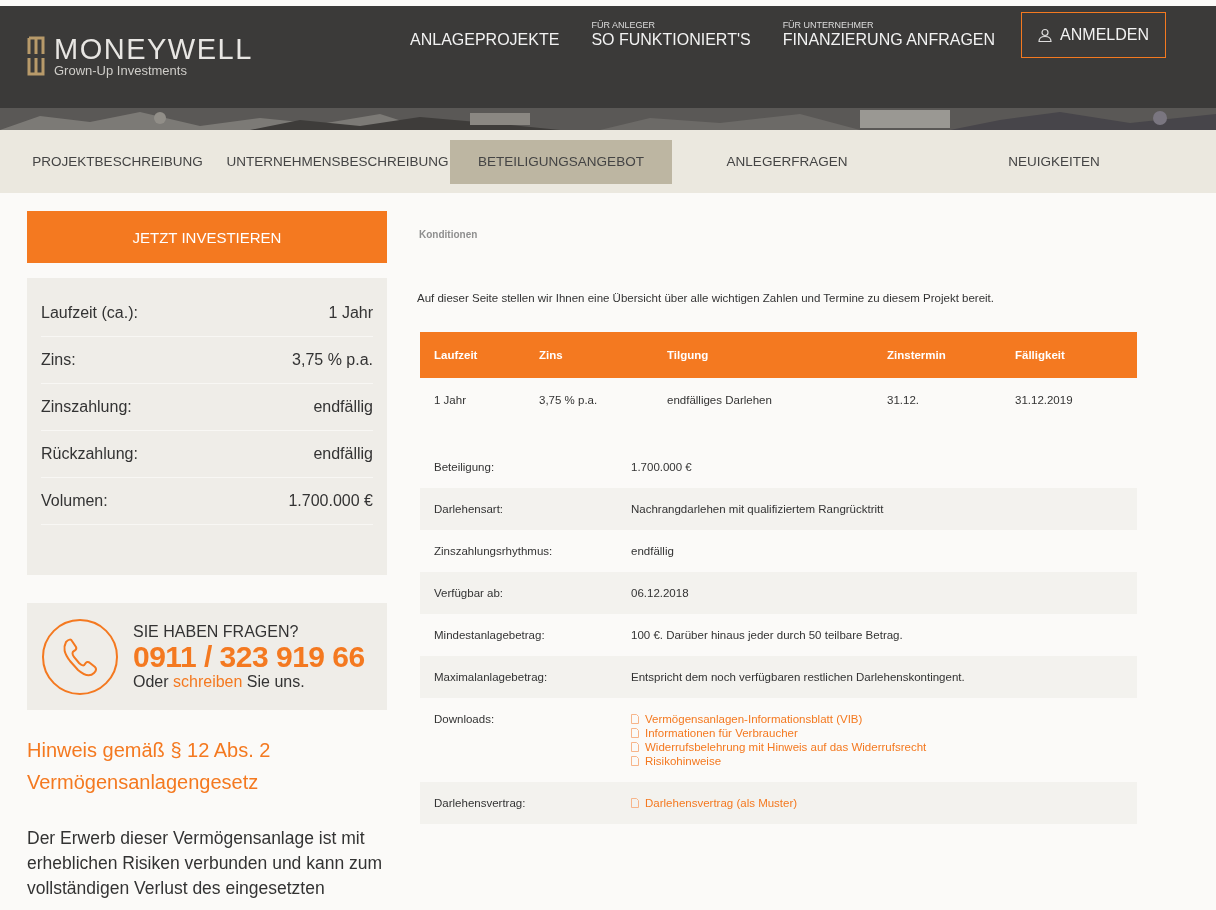  Describe the element at coordinates (767, 635) in the screenshot. I see `detail-value: 100 €. Darüber hinaus jeder durch 50 teilbare Betrag.` at that location.